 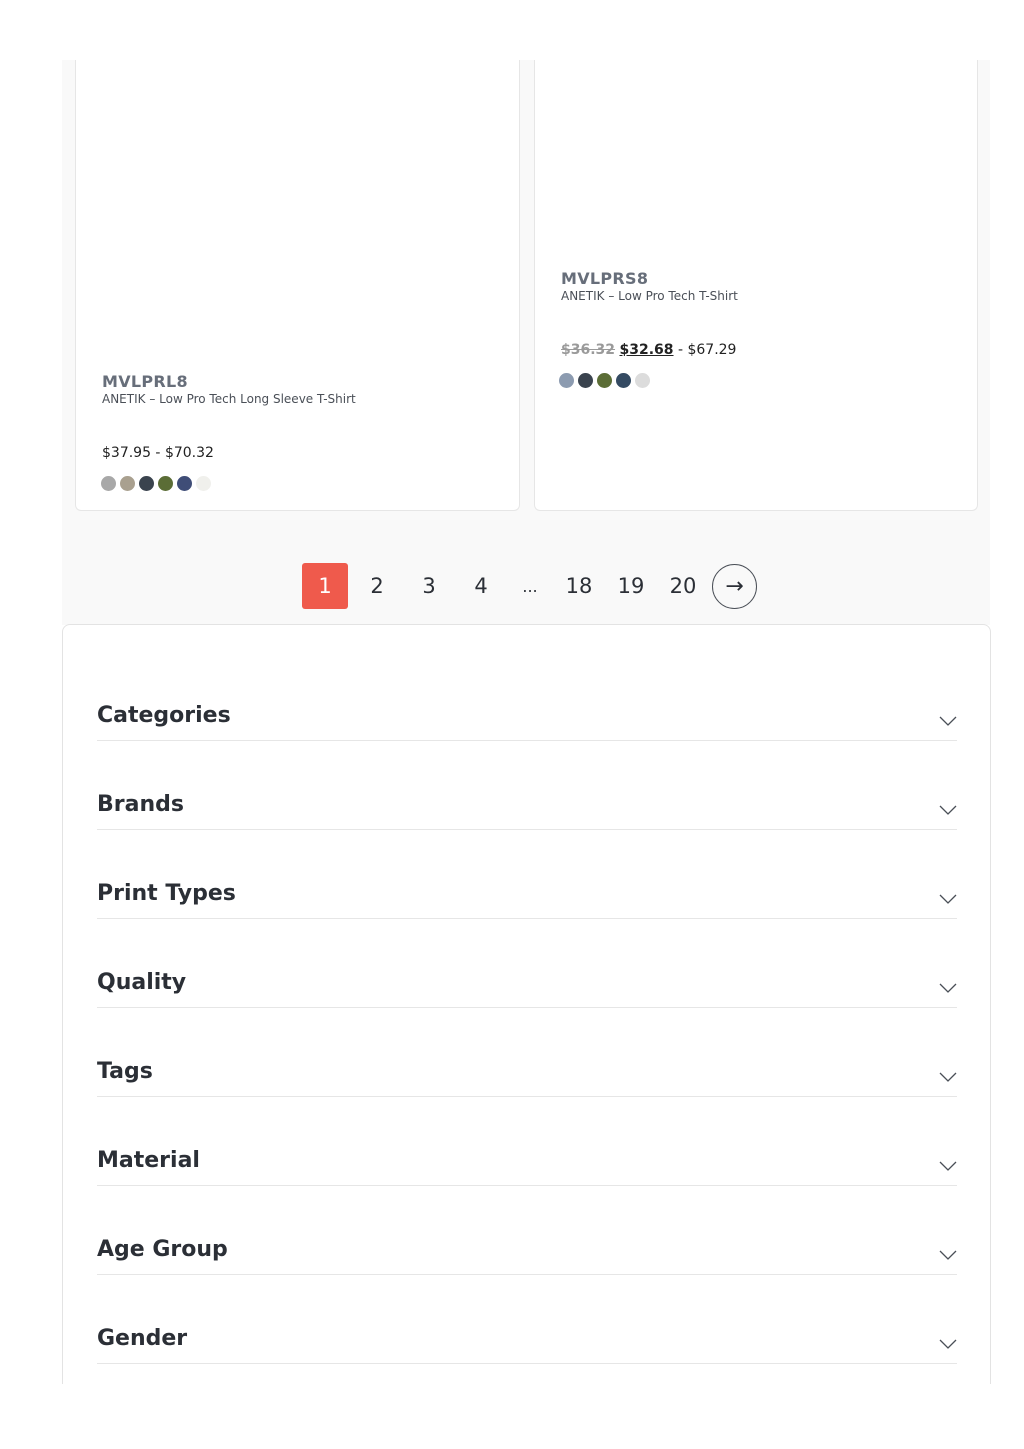 I want to click on product-sku: MVLPRL8, so click(x=145, y=381).